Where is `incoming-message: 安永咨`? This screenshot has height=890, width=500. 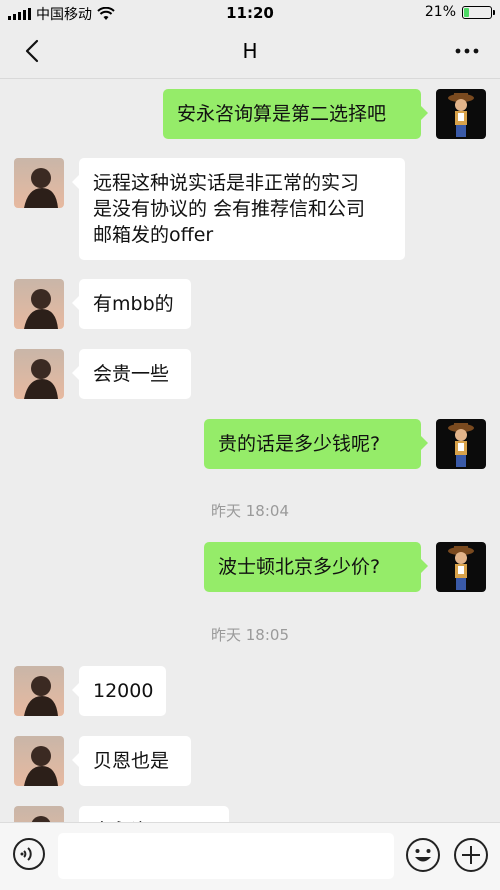 incoming-message: 安永咨 is located at coordinates (250, 814).